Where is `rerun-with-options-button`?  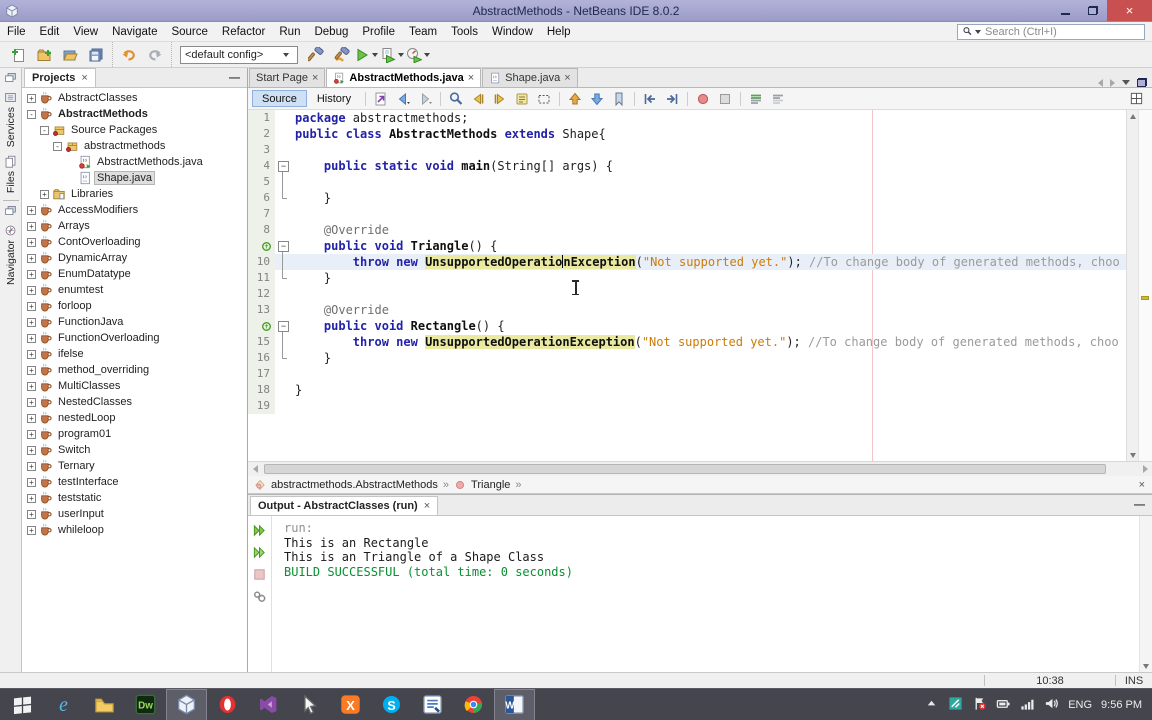 rerun-with-options-button is located at coordinates (260, 552).